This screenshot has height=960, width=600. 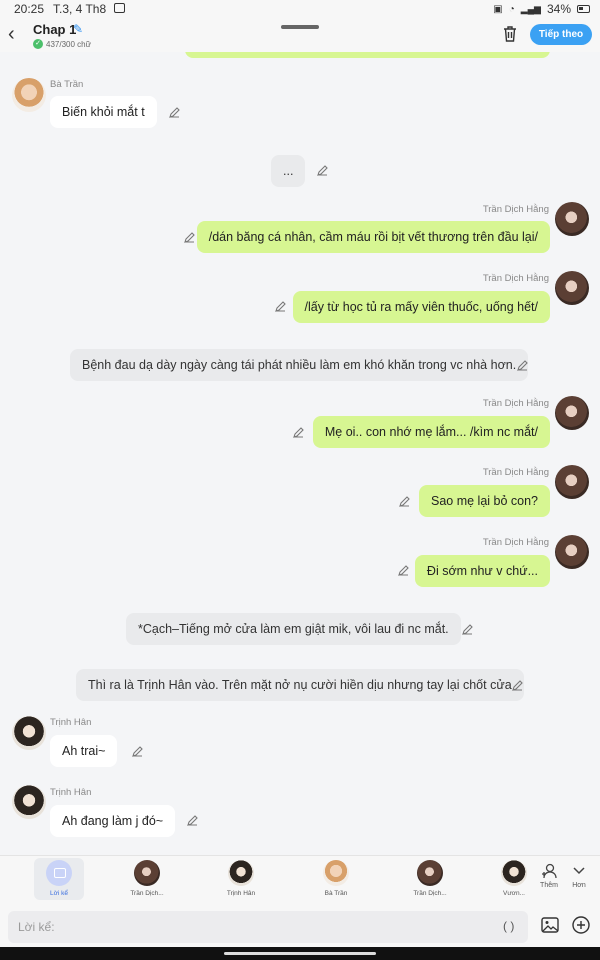 I want to click on message-bubble: Sao mẹ lại bỏ con?, so click(x=484, y=501).